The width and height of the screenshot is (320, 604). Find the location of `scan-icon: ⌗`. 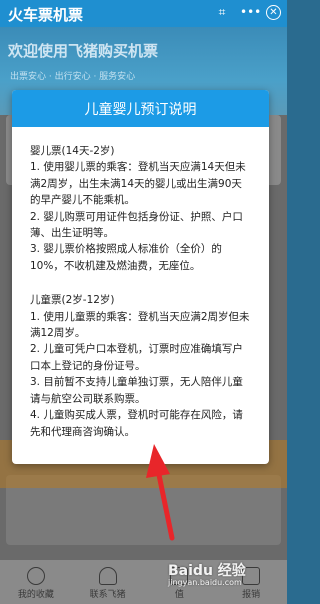

scan-icon: ⌗ is located at coordinates (222, 12).